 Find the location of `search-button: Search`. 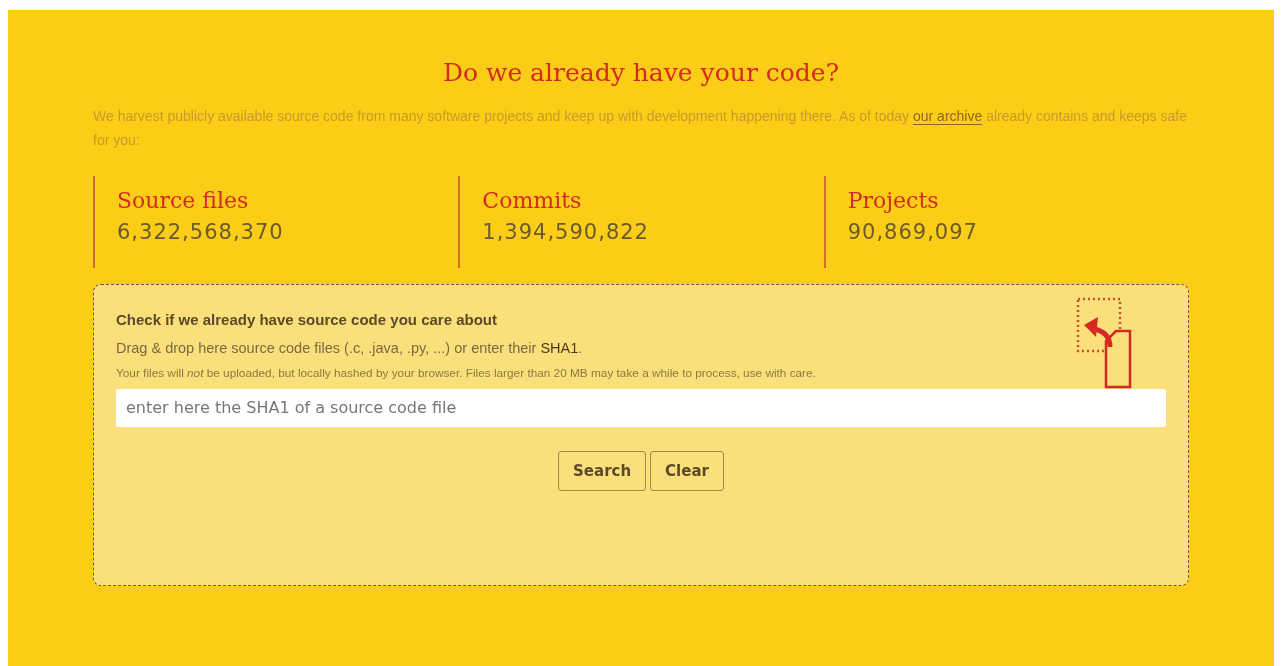

search-button: Search is located at coordinates (602, 471).